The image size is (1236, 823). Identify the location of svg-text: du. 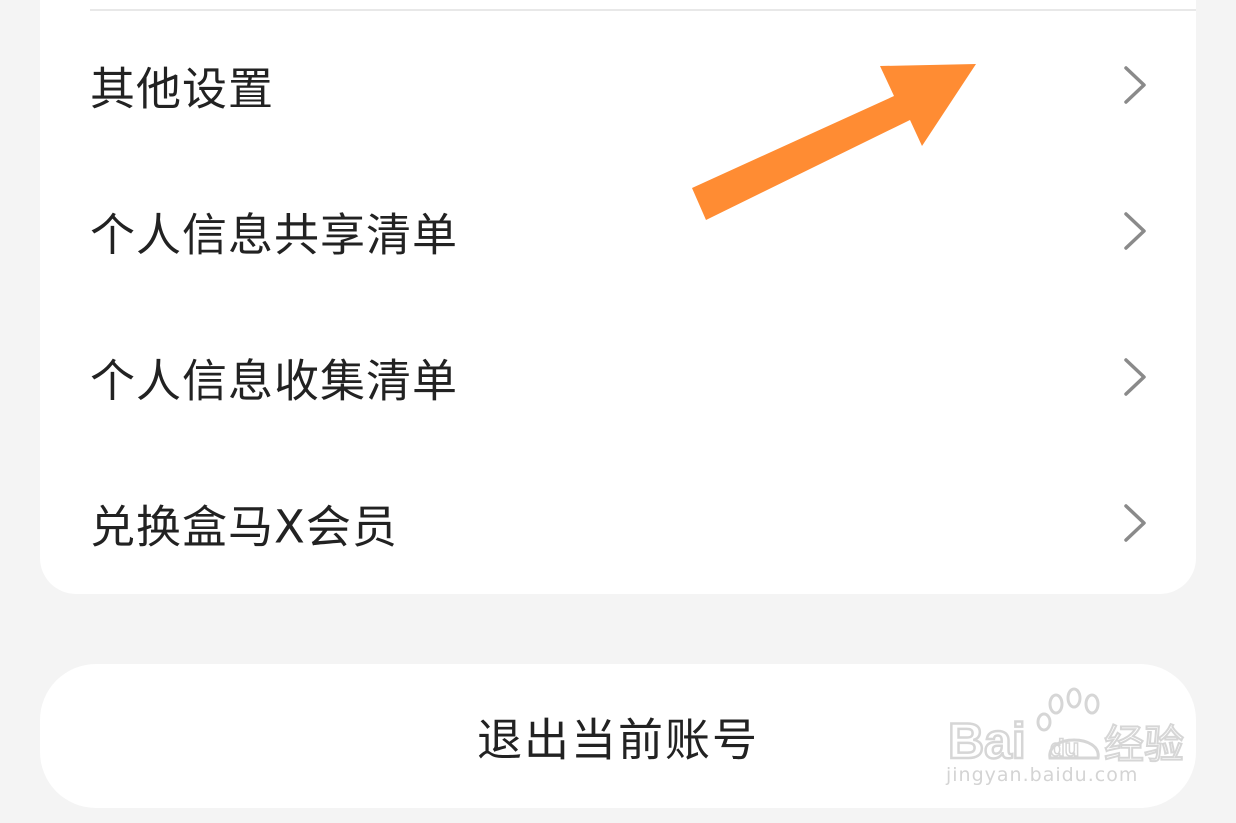
(1064, 748).